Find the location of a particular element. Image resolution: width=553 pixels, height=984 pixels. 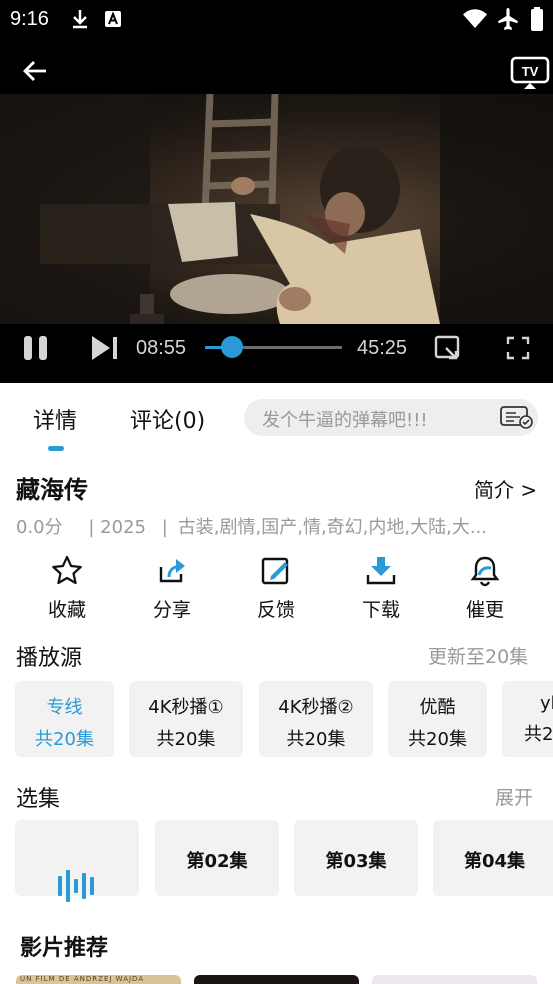

download-icon is located at coordinates (381, 572).